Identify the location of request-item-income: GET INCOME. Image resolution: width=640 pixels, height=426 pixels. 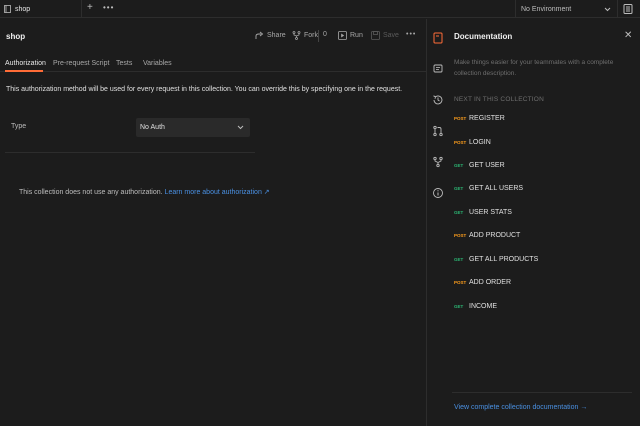
(475, 306).